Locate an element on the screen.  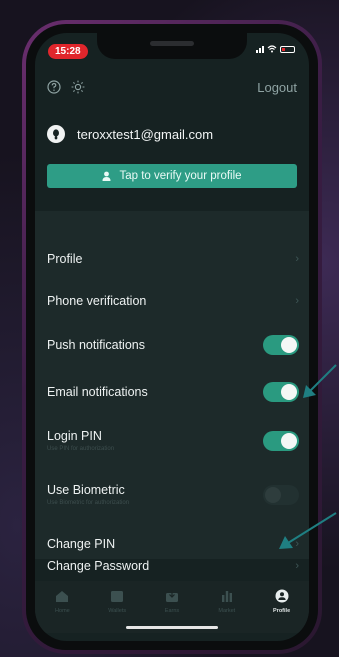
speaker is located at coordinates (172, 43).